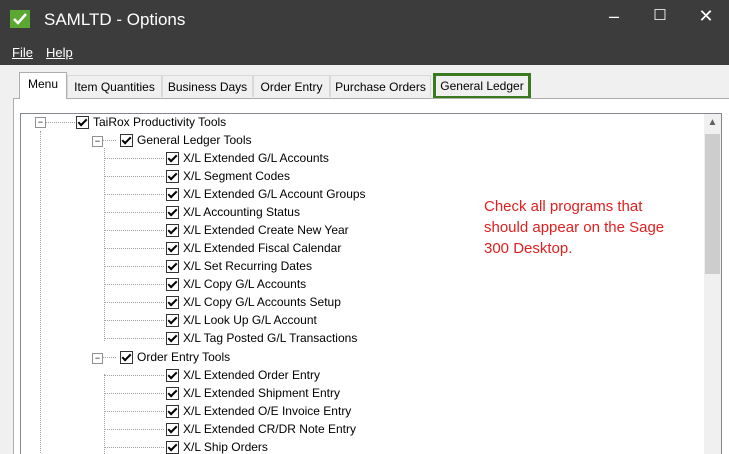  I want to click on menu-help: Help, so click(59, 52).